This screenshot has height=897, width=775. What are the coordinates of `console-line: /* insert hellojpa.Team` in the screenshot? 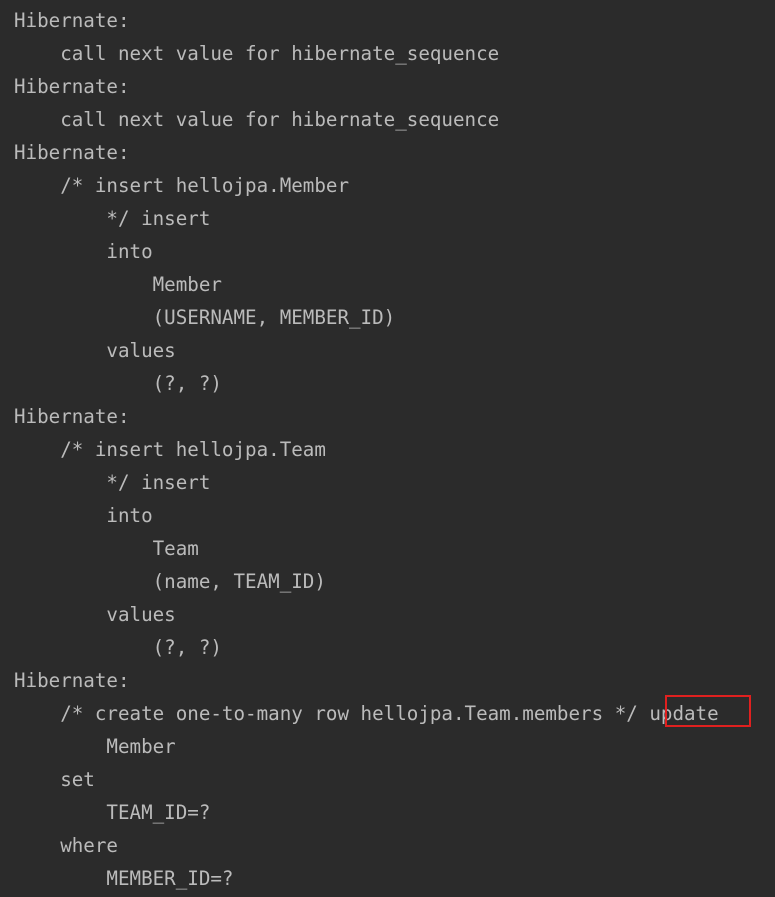 It's located at (170, 449).